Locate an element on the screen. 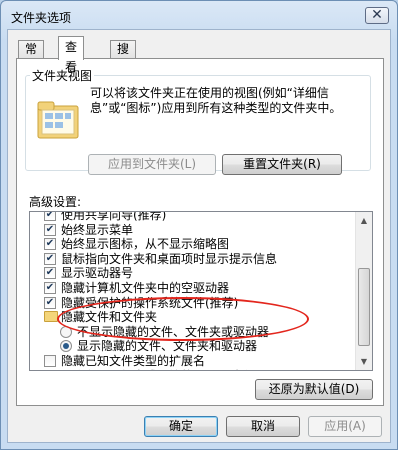 The height and width of the screenshot is (450, 398). window-title: 文件夹选项 is located at coordinates (41, 18).